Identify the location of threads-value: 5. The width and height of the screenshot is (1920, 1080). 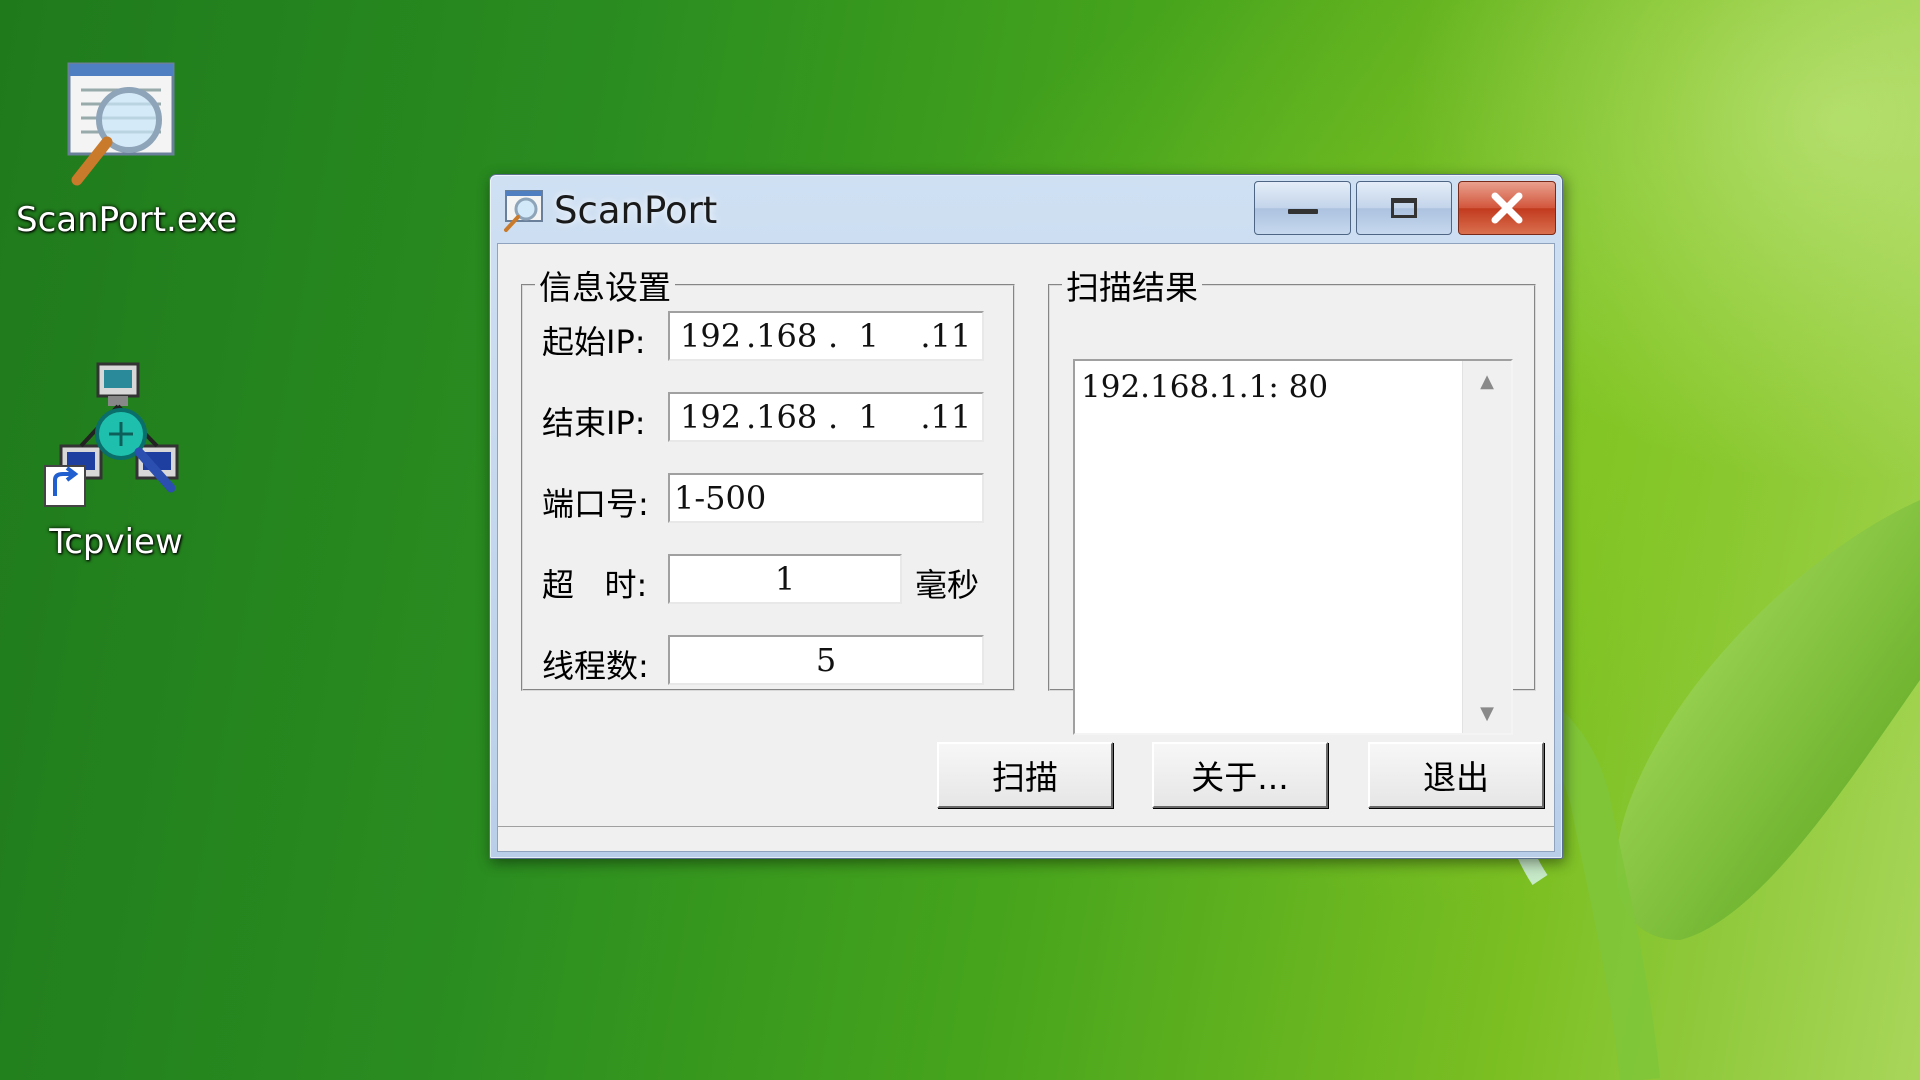
(826, 660).